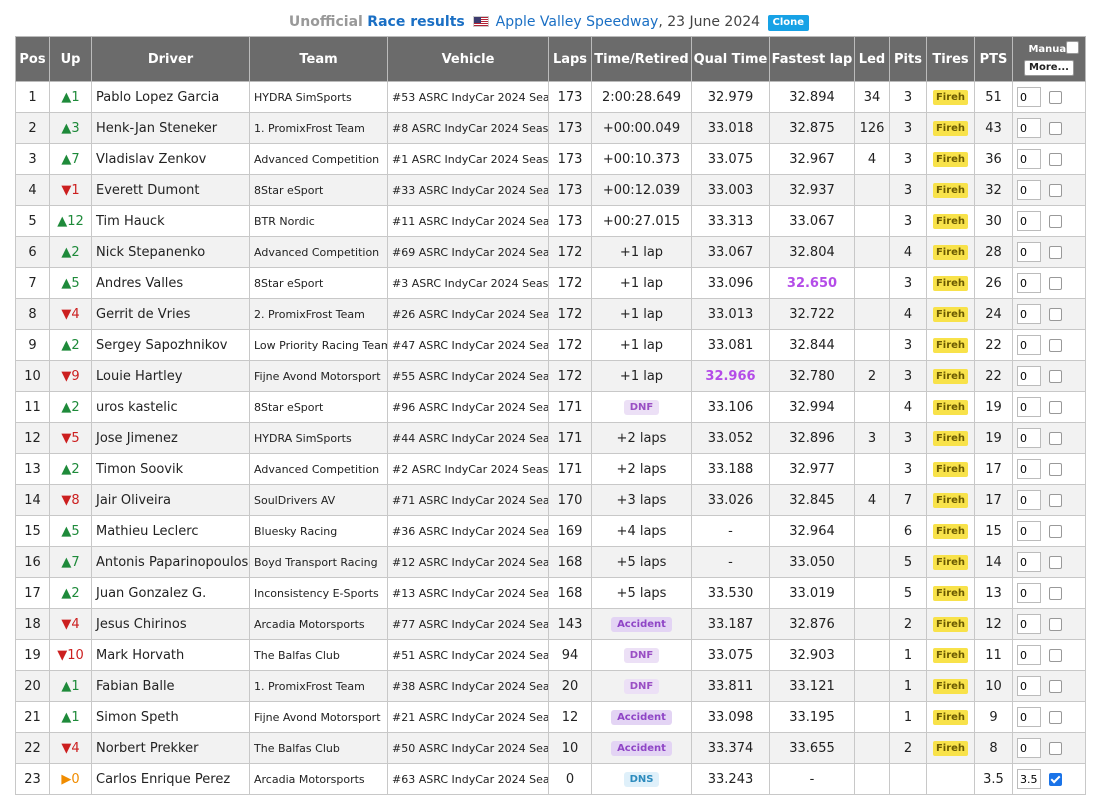 The image size is (1098, 800). What do you see at coordinates (577, 22) in the screenshot?
I see `track-link: Apple Valley Speedway` at bounding box center [577, 22].